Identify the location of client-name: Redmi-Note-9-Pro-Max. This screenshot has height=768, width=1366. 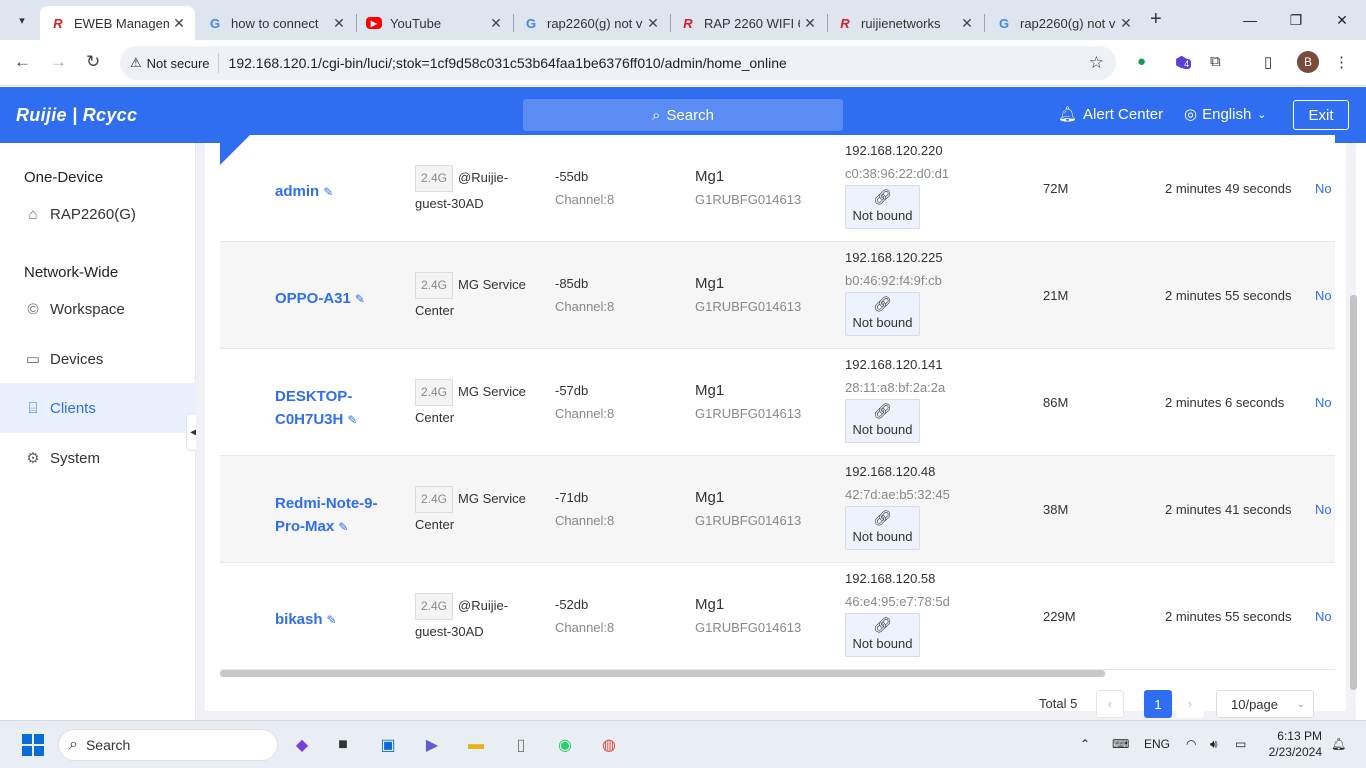
(326, 515).